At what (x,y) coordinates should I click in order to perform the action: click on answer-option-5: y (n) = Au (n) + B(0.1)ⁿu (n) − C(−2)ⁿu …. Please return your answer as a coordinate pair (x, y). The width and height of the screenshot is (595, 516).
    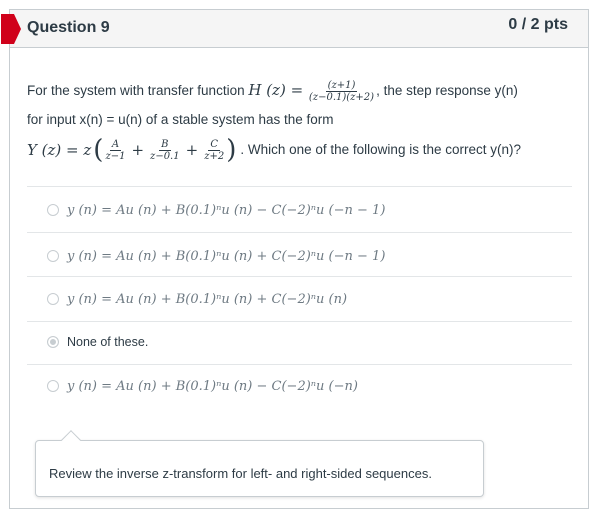
    Looking at the image, I should click on (299, 386).